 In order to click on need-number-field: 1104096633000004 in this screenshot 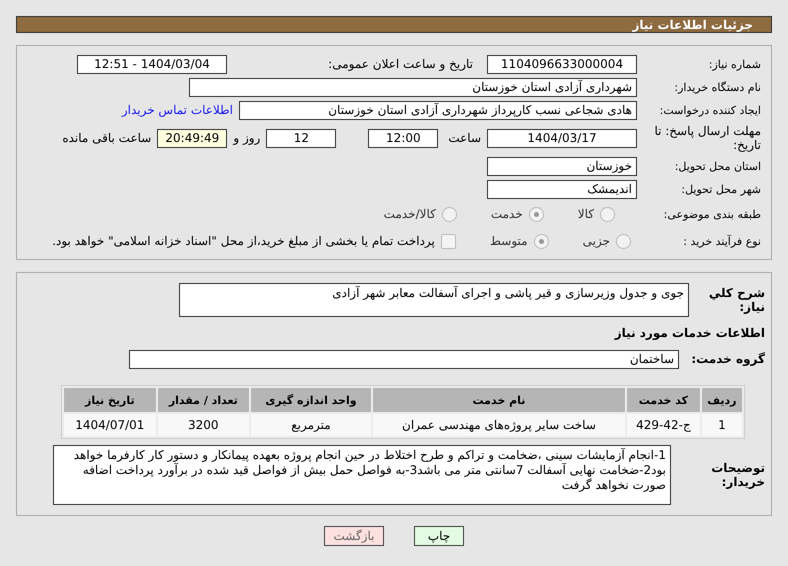, I will do `click(562, 64)`.